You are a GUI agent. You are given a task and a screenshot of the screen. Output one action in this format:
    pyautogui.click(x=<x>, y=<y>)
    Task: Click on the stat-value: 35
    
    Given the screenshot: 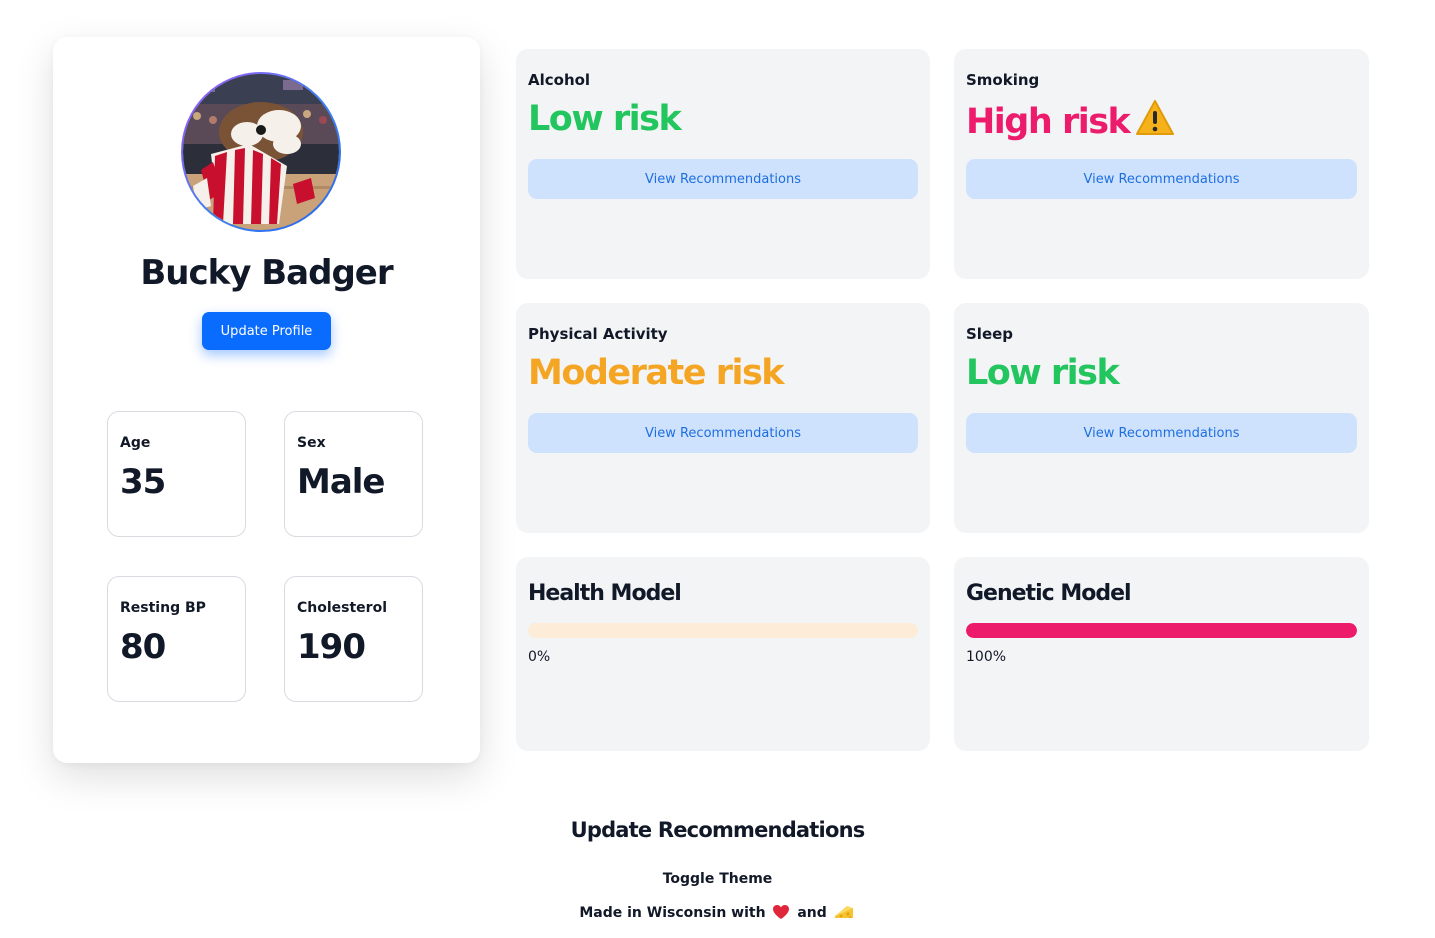 What is the action you would take?
    pyautogui.click(x=143, y=482)
    